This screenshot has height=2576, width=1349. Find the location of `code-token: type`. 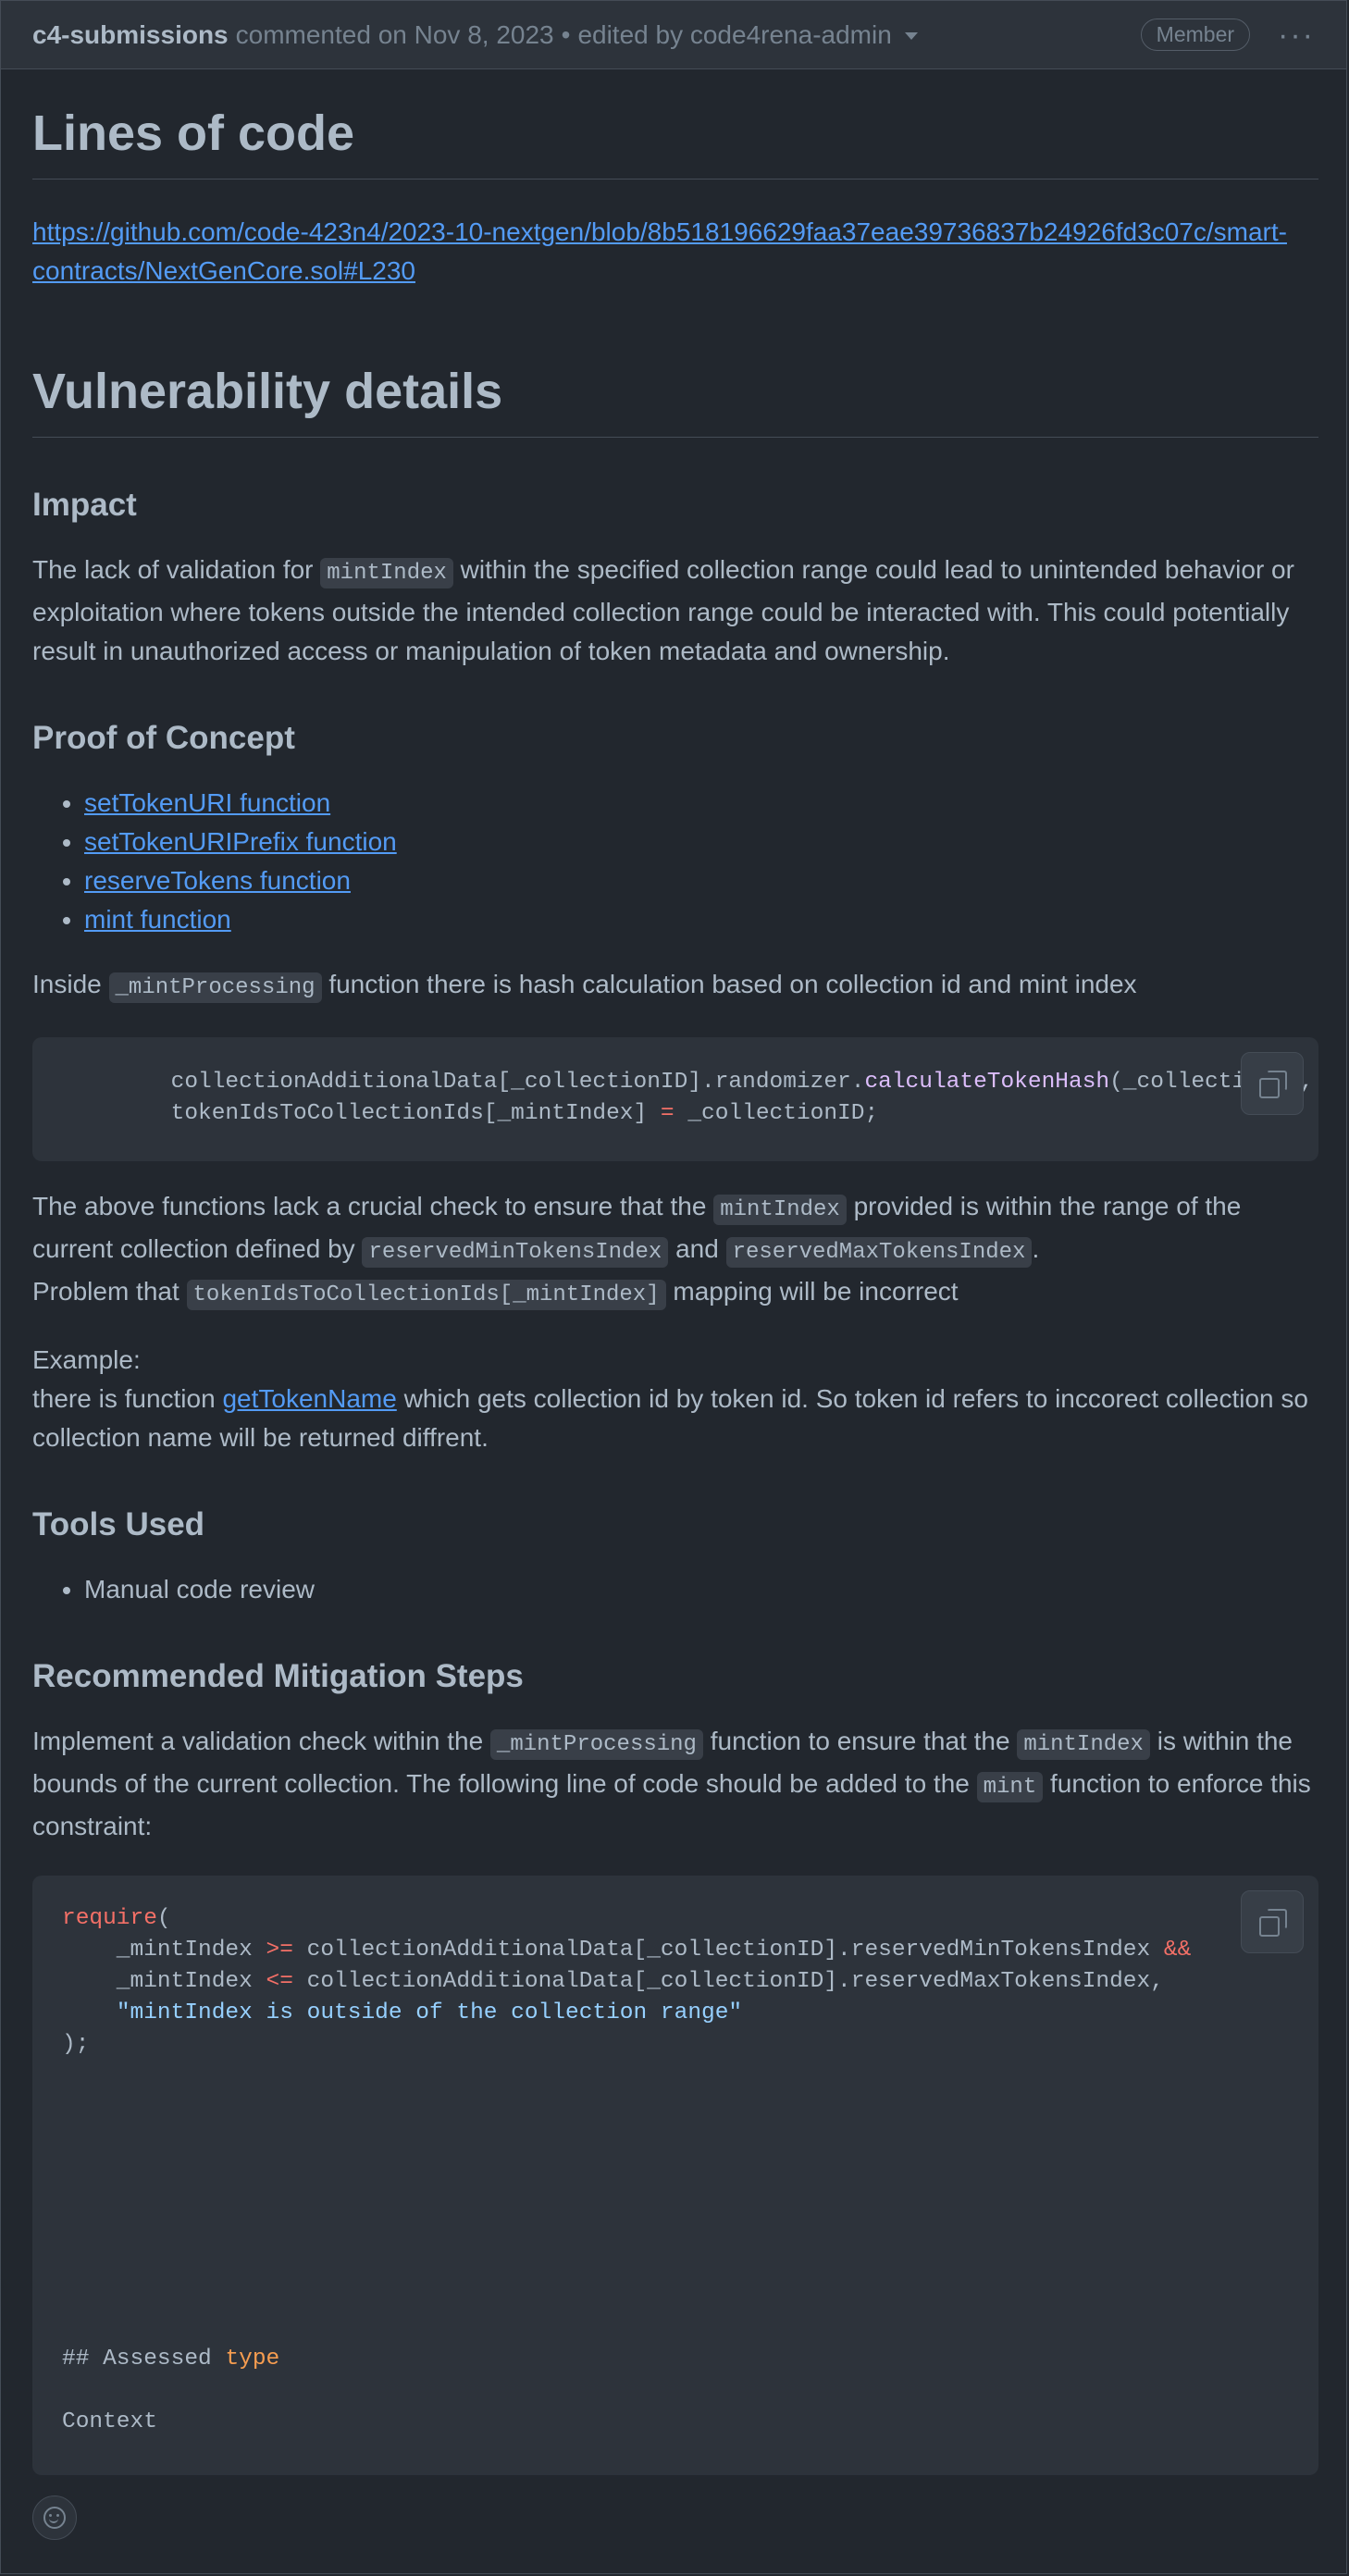

code-token: type is located at coordinates (252, 2359).